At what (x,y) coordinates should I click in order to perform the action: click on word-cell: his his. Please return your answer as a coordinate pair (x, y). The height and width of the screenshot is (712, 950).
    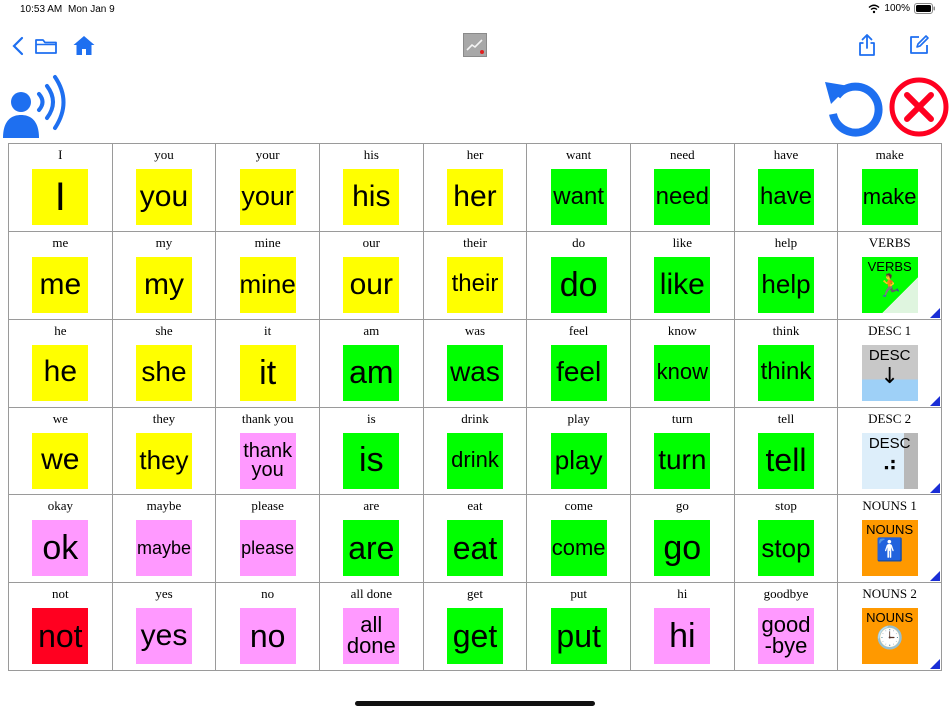
    Looking at the image, I should click on (371, 188).